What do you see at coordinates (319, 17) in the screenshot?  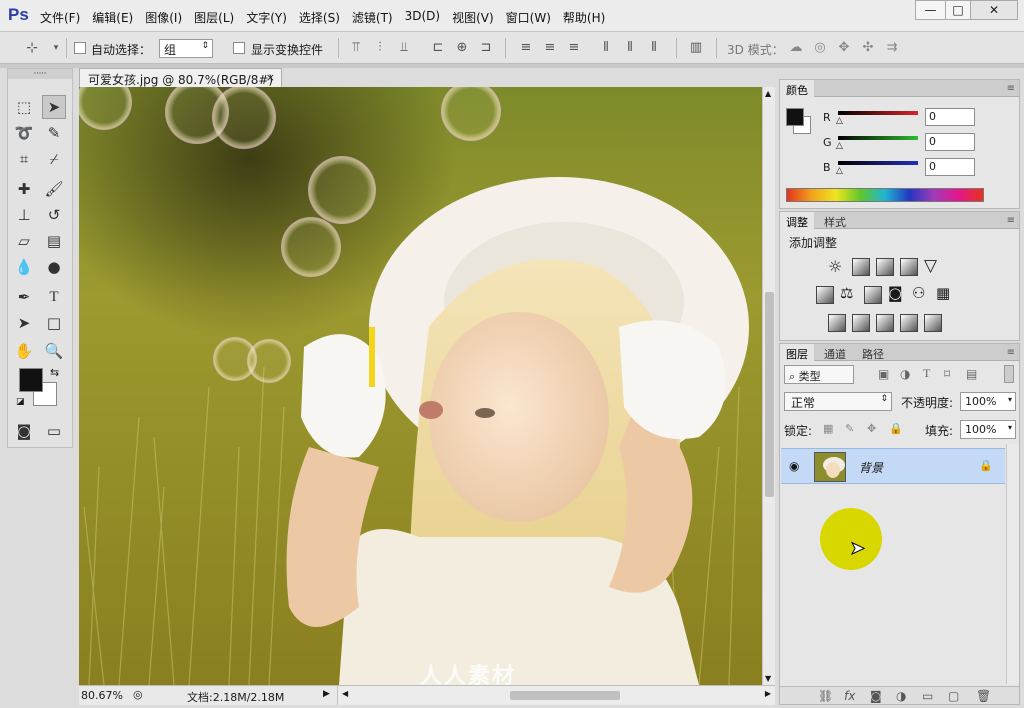 I see `menu-select: 选择(S)` at bounding box center [319, 17].